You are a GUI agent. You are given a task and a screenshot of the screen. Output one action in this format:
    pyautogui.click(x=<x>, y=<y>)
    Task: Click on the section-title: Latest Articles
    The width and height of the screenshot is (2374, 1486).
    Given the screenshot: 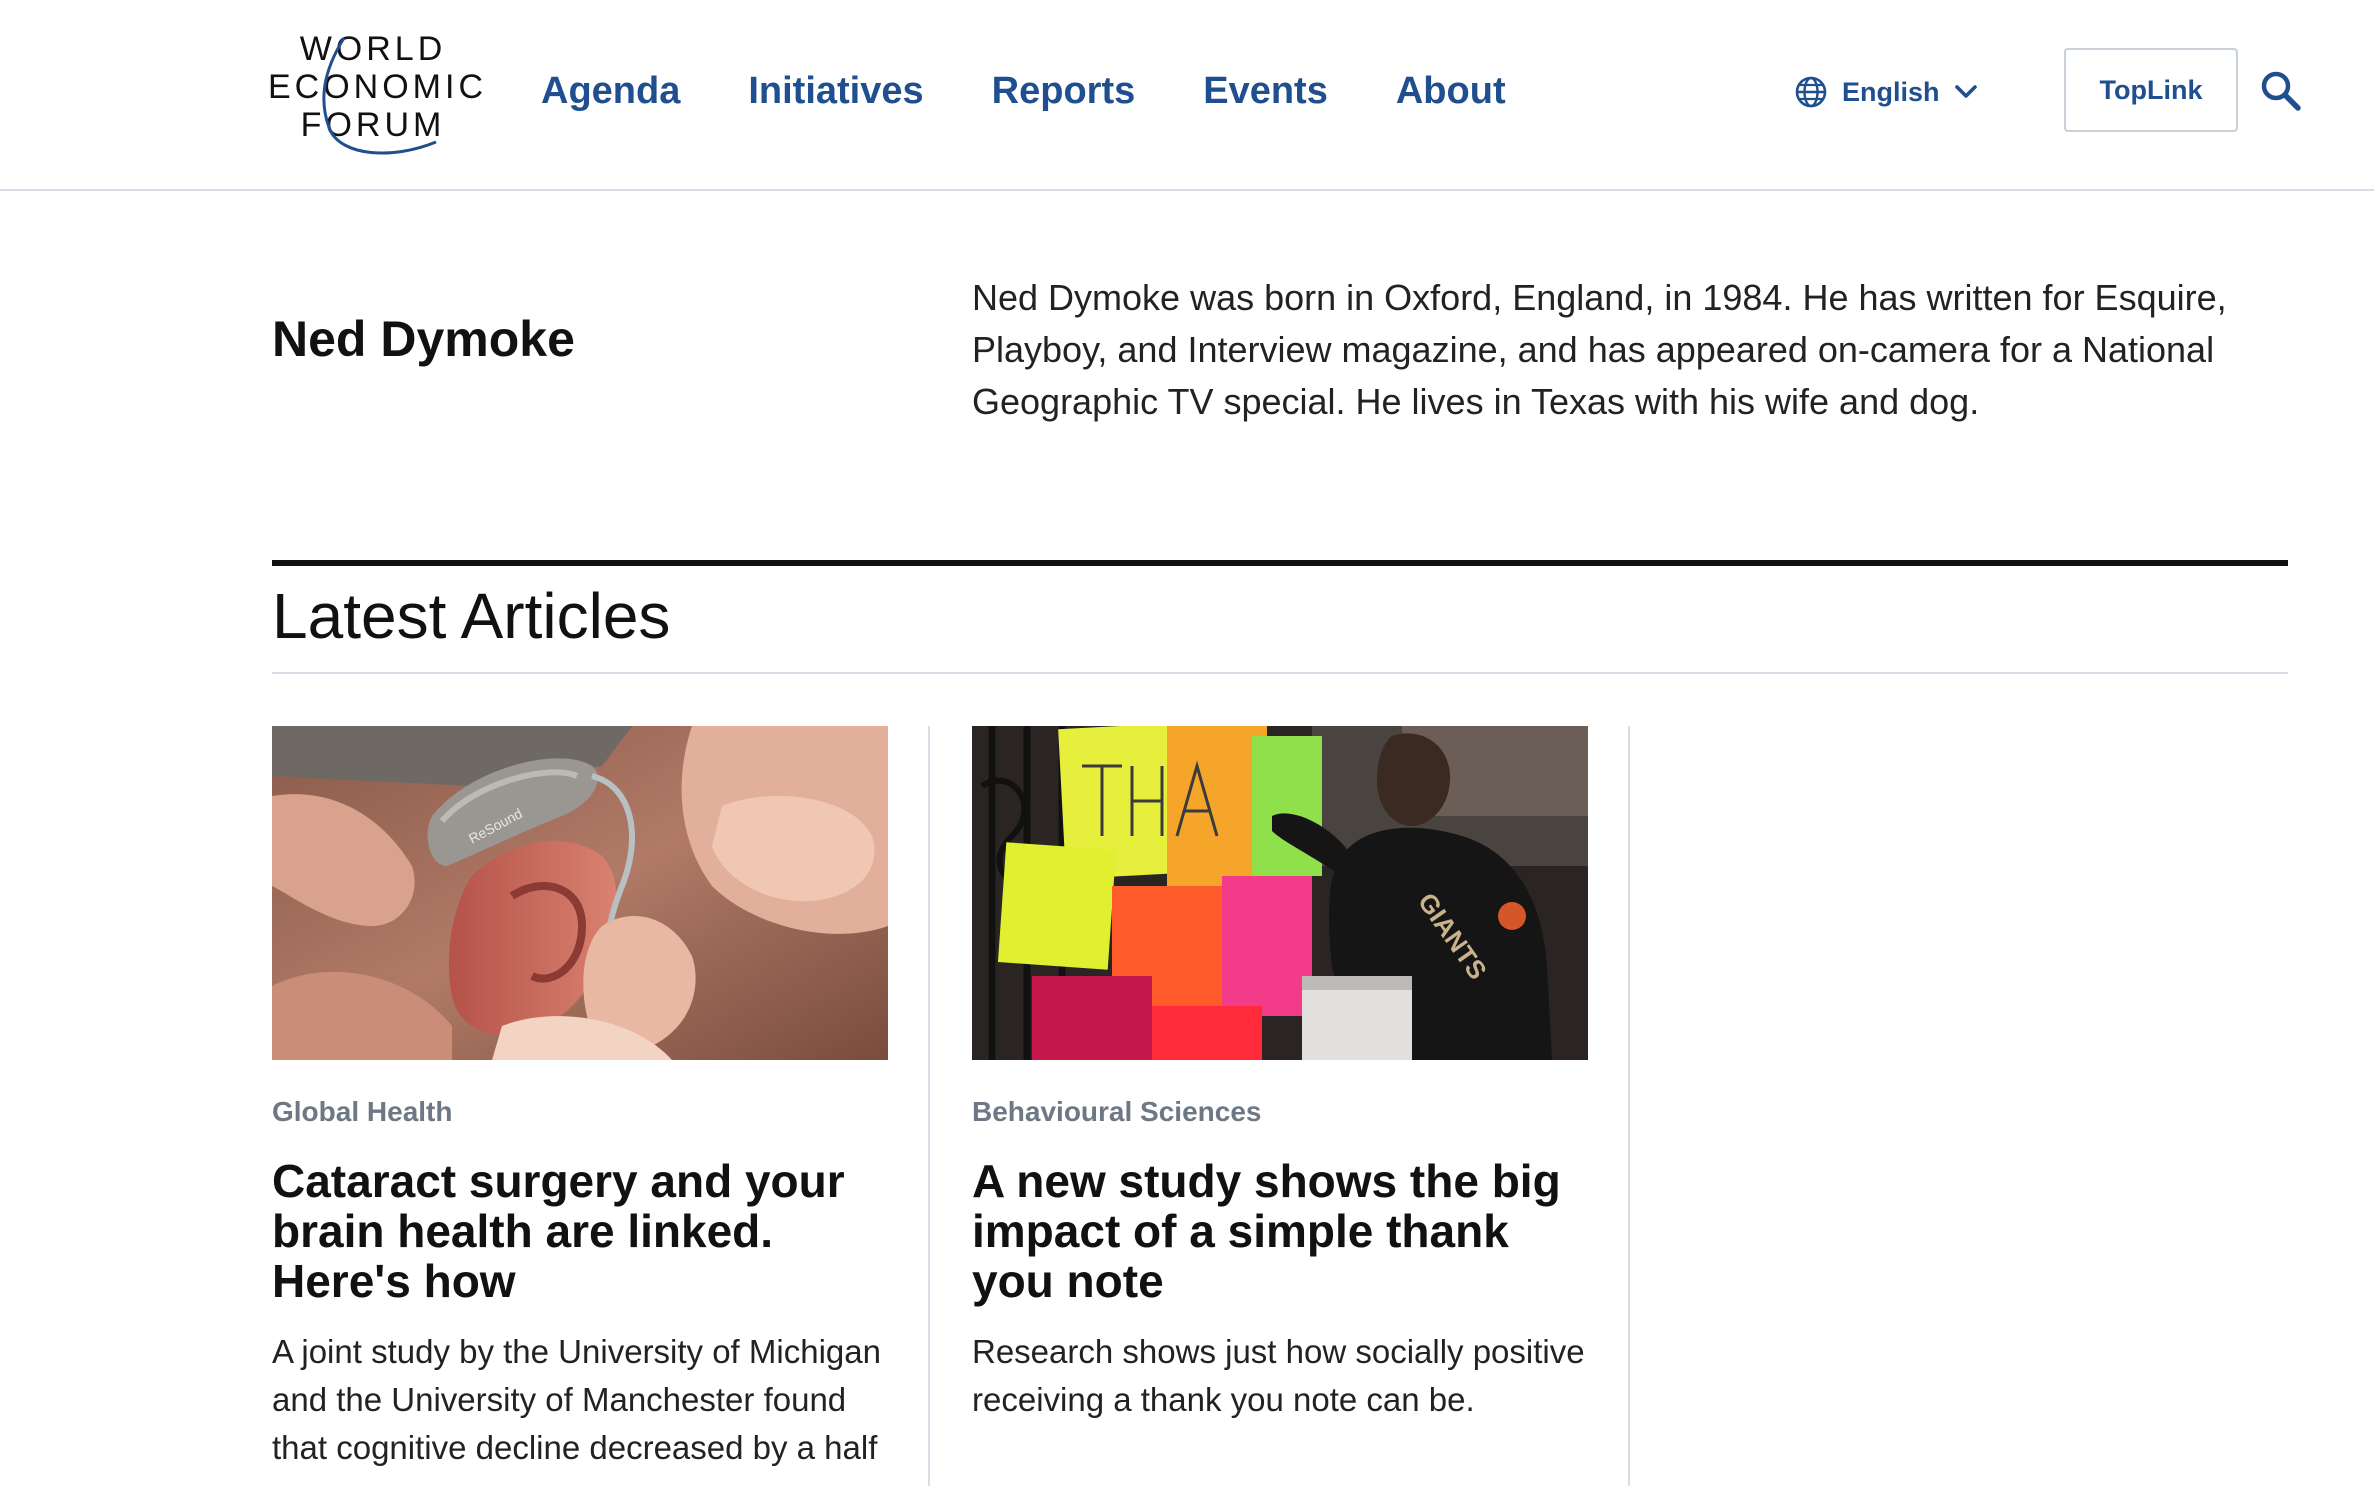 What is the action you would take?
    pyautogui.click(x=471, y=616)
    